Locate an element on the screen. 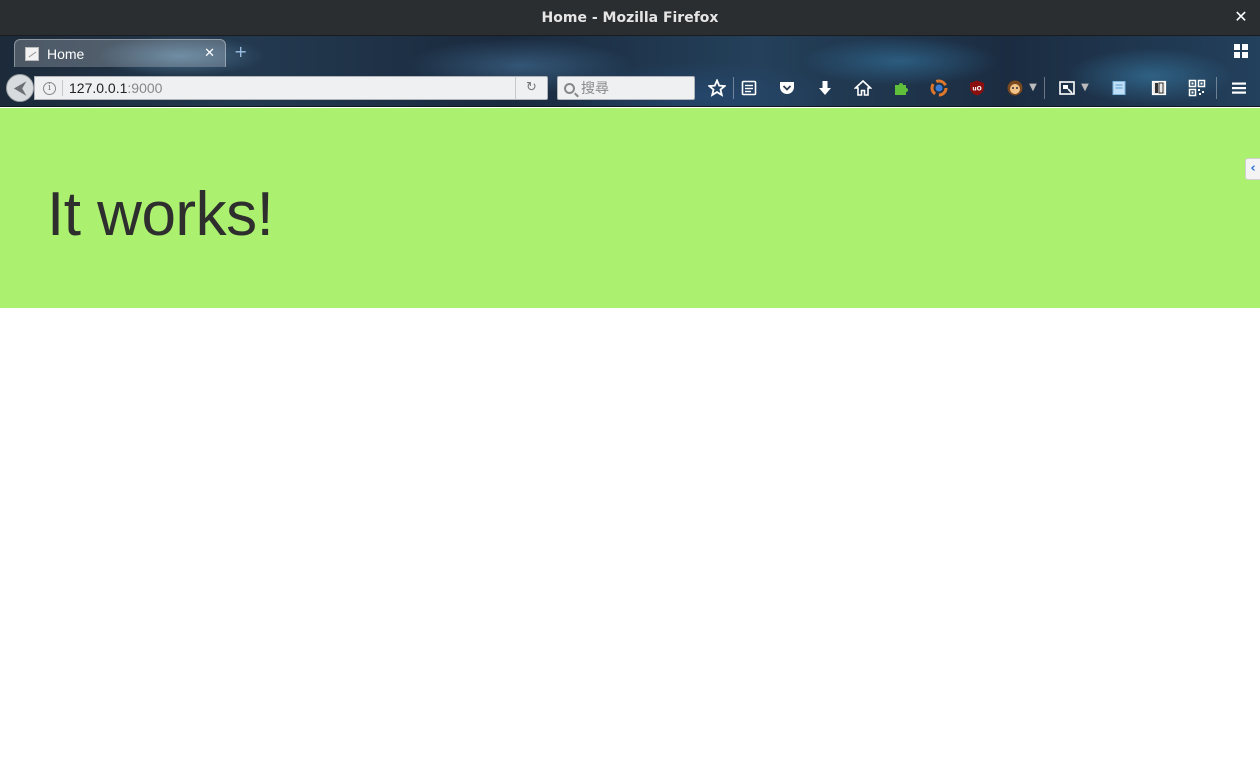  url-text: 127.0.0.1:9000 is located at coordinates (115, 88).